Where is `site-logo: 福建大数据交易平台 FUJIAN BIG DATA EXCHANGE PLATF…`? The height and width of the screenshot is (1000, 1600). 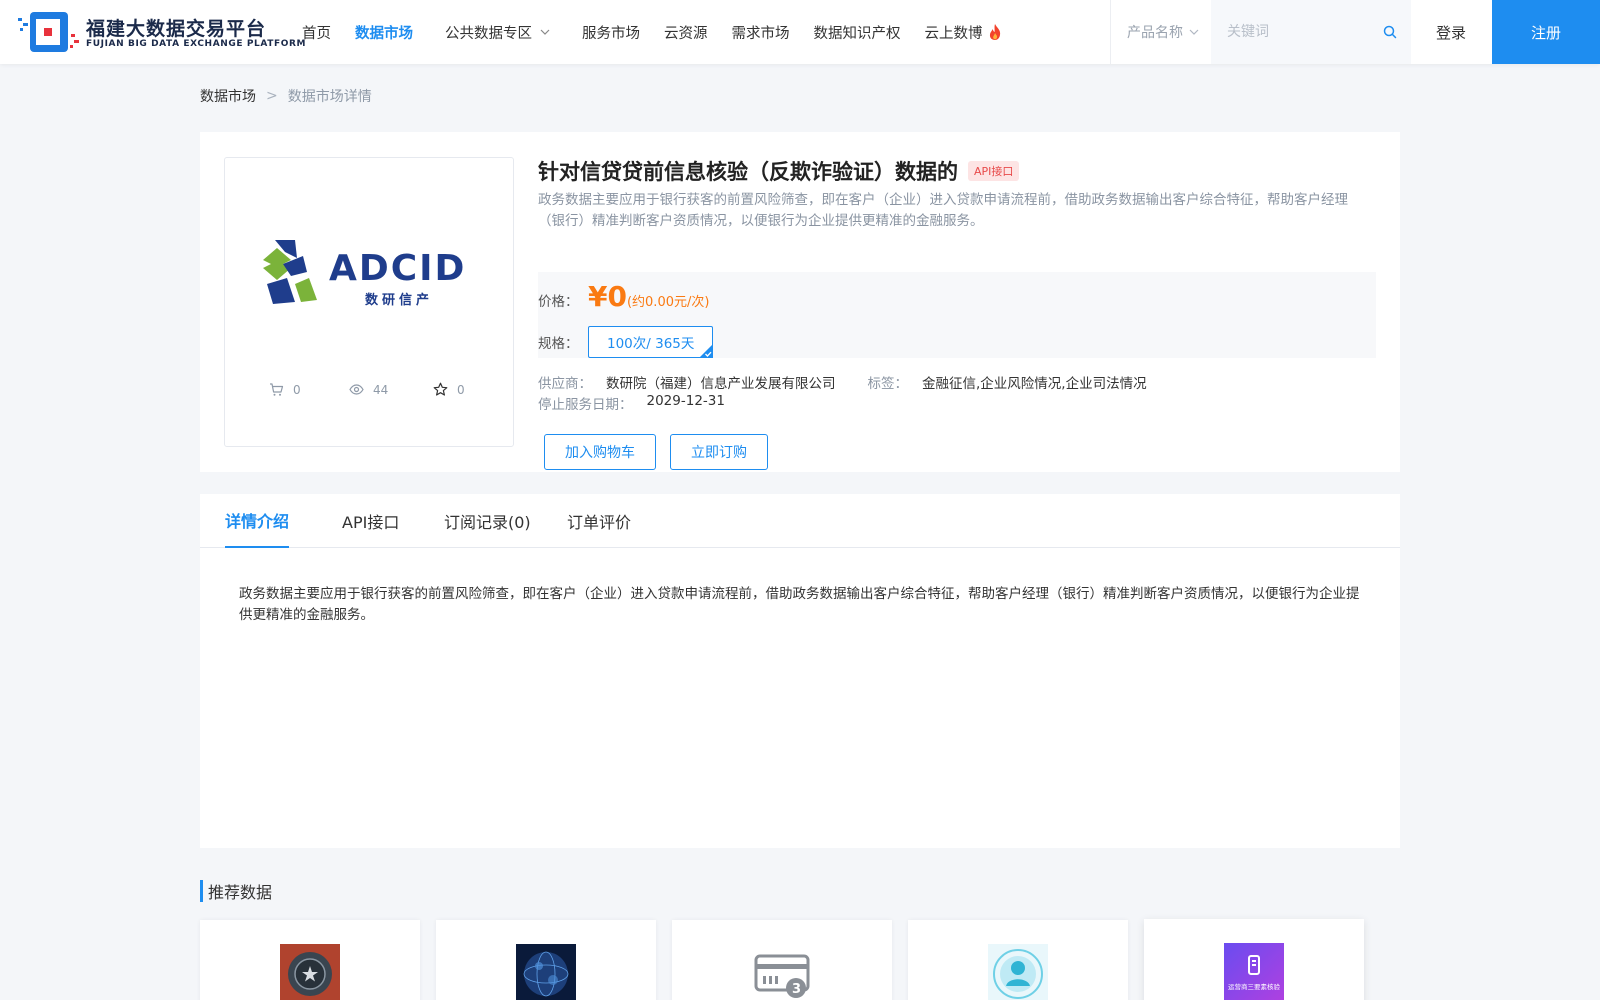
site-logo: 福建大数据交易平台 FUJIAN BIG DATA EXCHANGE PLATF… is located at coordinates (160, 32).